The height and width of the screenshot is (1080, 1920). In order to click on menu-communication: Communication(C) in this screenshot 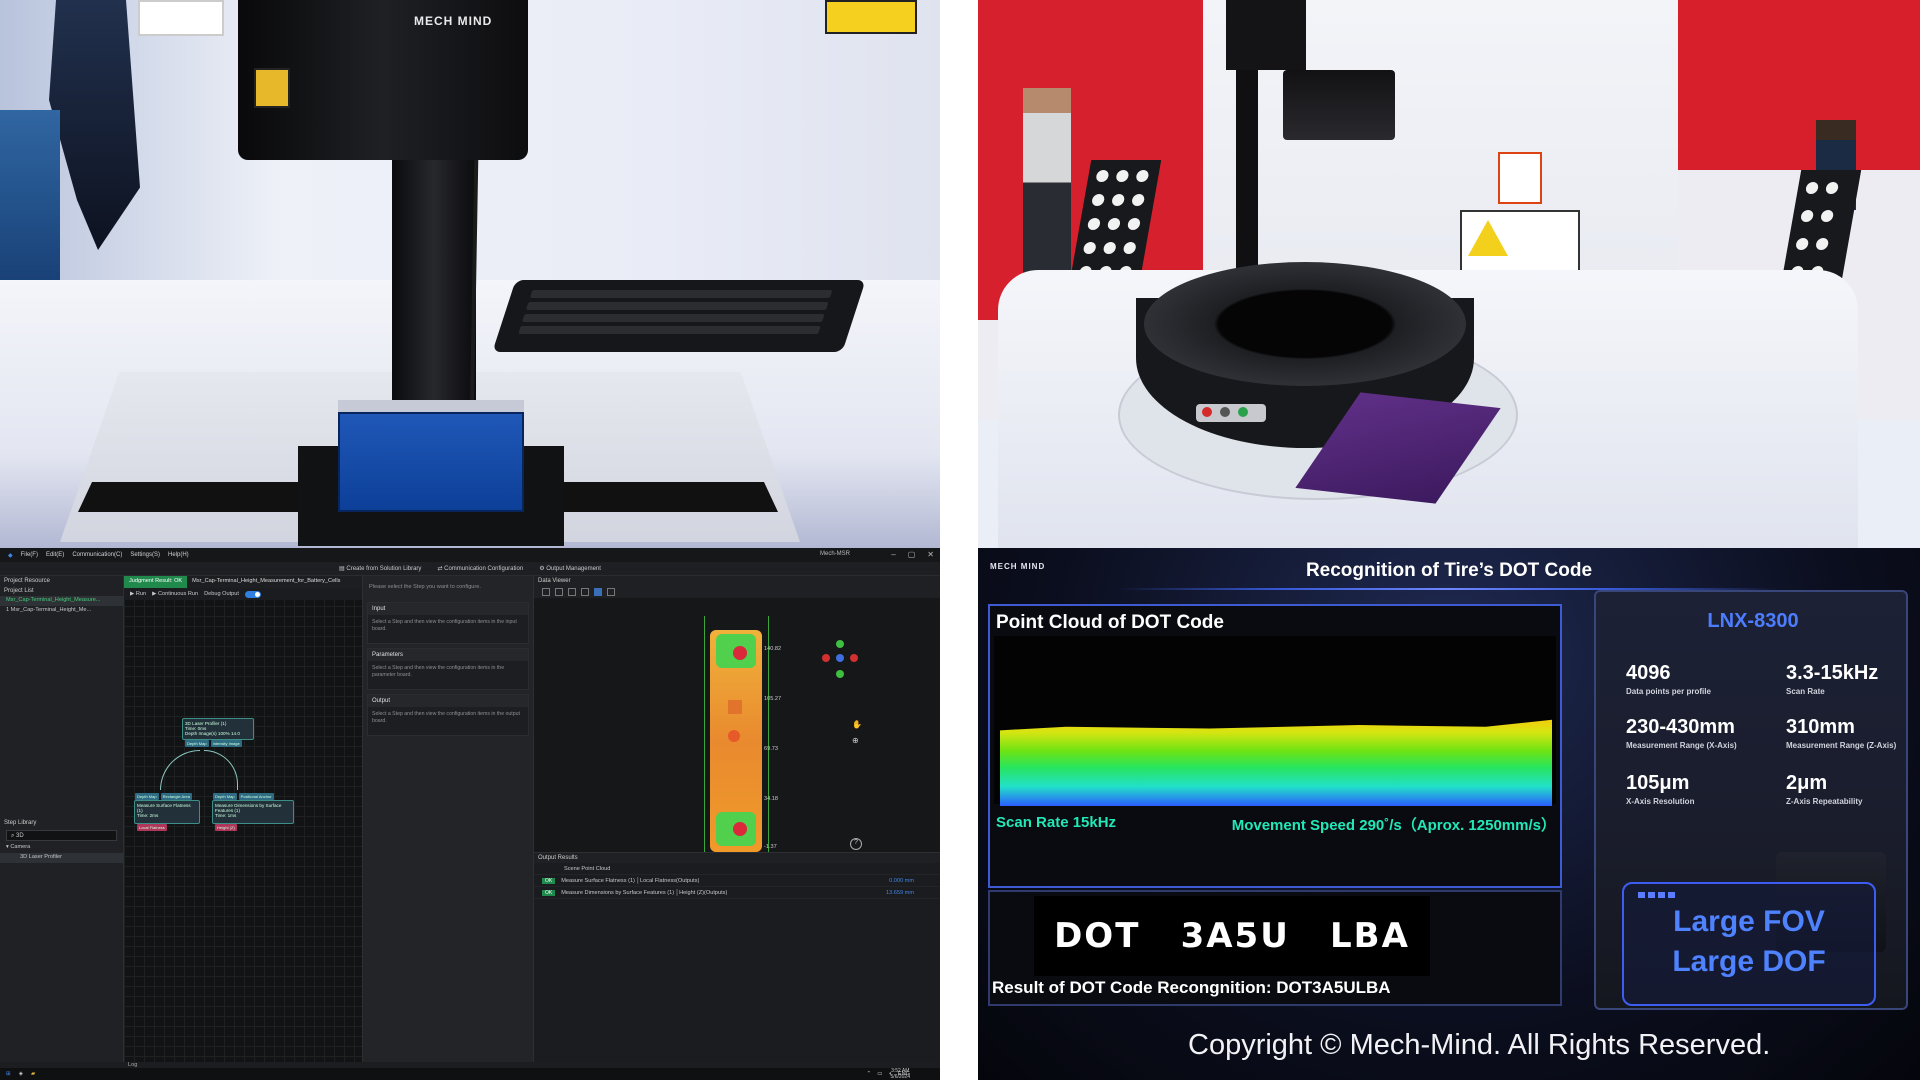, I will do `click(97, 555)`.